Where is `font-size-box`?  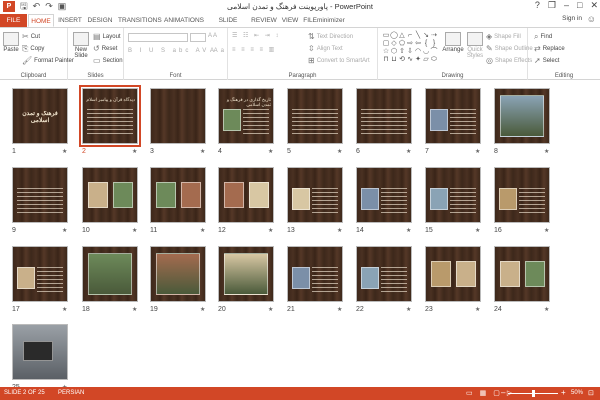 font-size-box is located at coordinates (198, 37).